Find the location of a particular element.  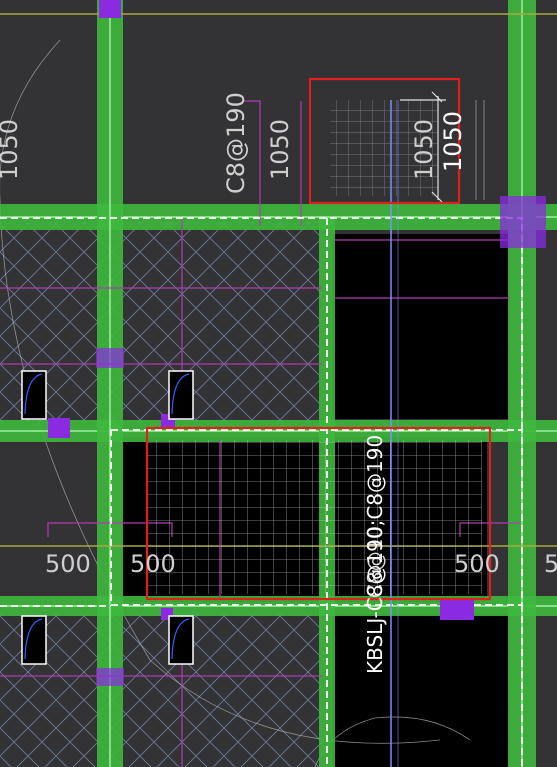

rebar-spec-vertical-group: KBSLJ-C8@190;C8@190 C8@10 is located at coordinates (375, 554).